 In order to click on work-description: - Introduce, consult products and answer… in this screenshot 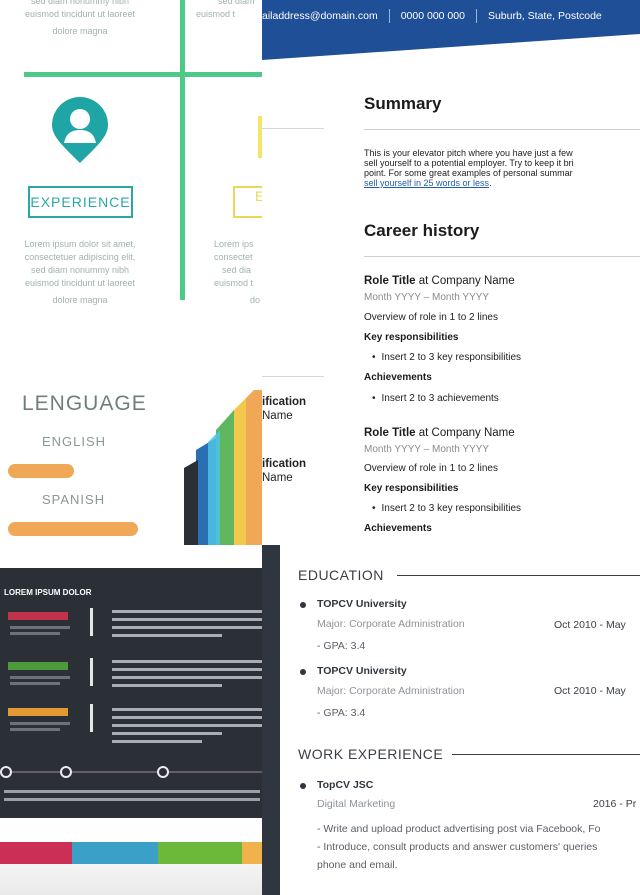, I will do `click(457, 847)`.